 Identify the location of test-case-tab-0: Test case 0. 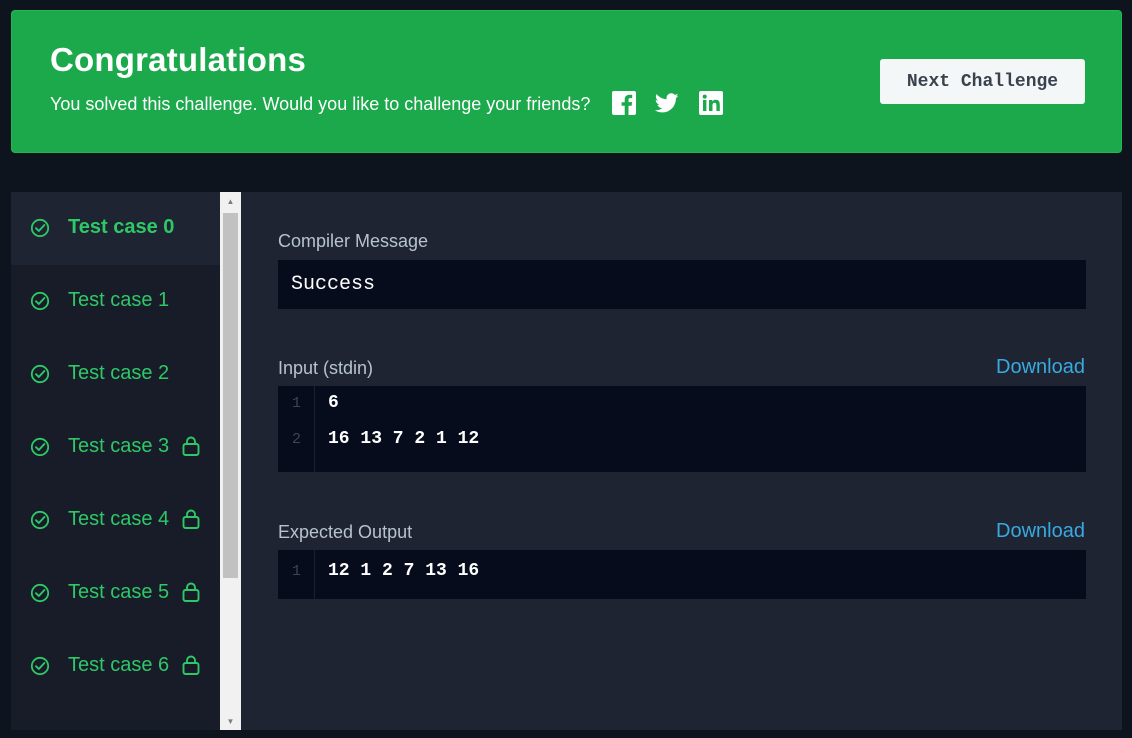
(115, 228).